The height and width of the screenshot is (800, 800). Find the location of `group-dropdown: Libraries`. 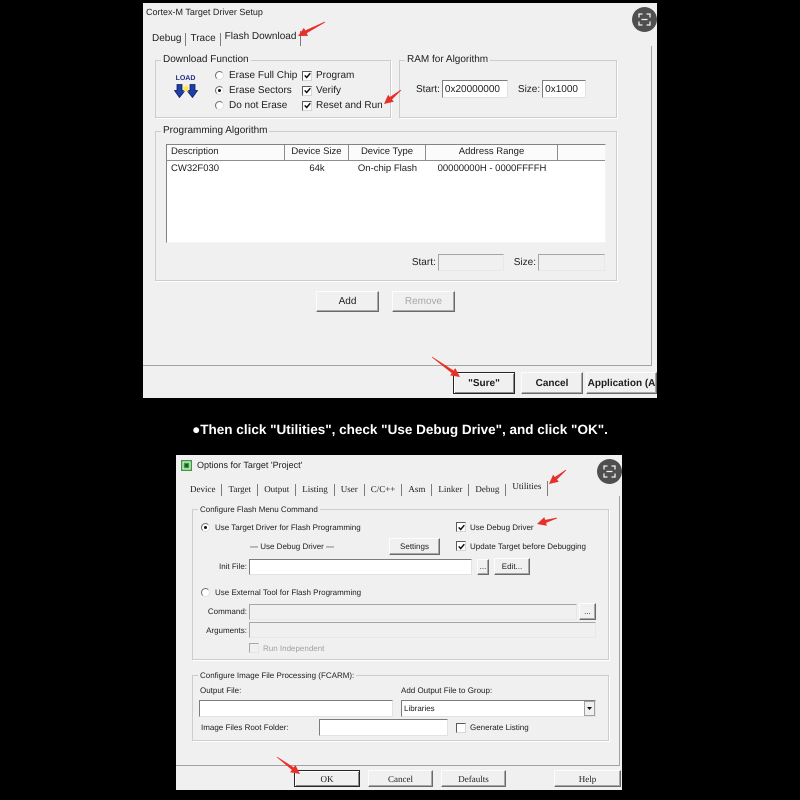

group-dropdown: Libraries is located at coordinates (498, 708).